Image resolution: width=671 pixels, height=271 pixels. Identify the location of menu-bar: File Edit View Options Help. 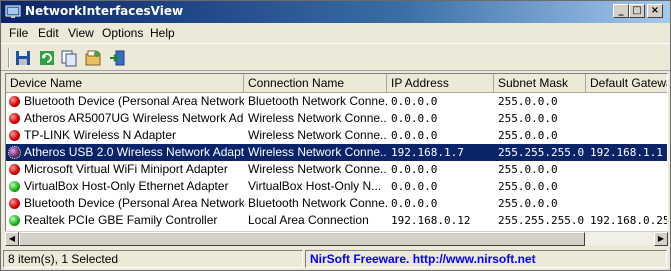
(335, 33).